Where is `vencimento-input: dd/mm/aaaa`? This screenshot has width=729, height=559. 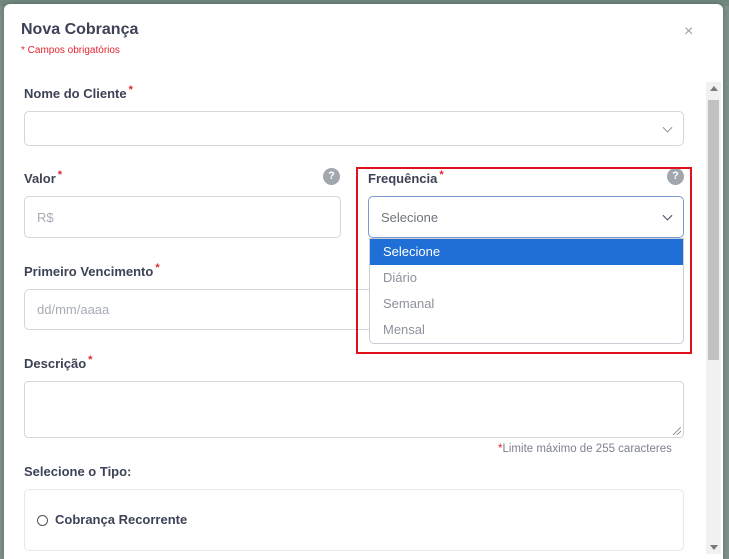 vencimento-input: dd/mm/aaaa is located at coordinates (196, 309).